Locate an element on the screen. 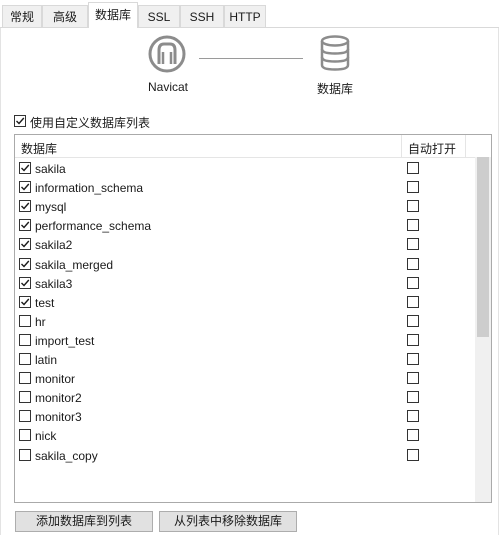 The image size is (499, 535). database-row: import_test is located at coordinates (245, 340).